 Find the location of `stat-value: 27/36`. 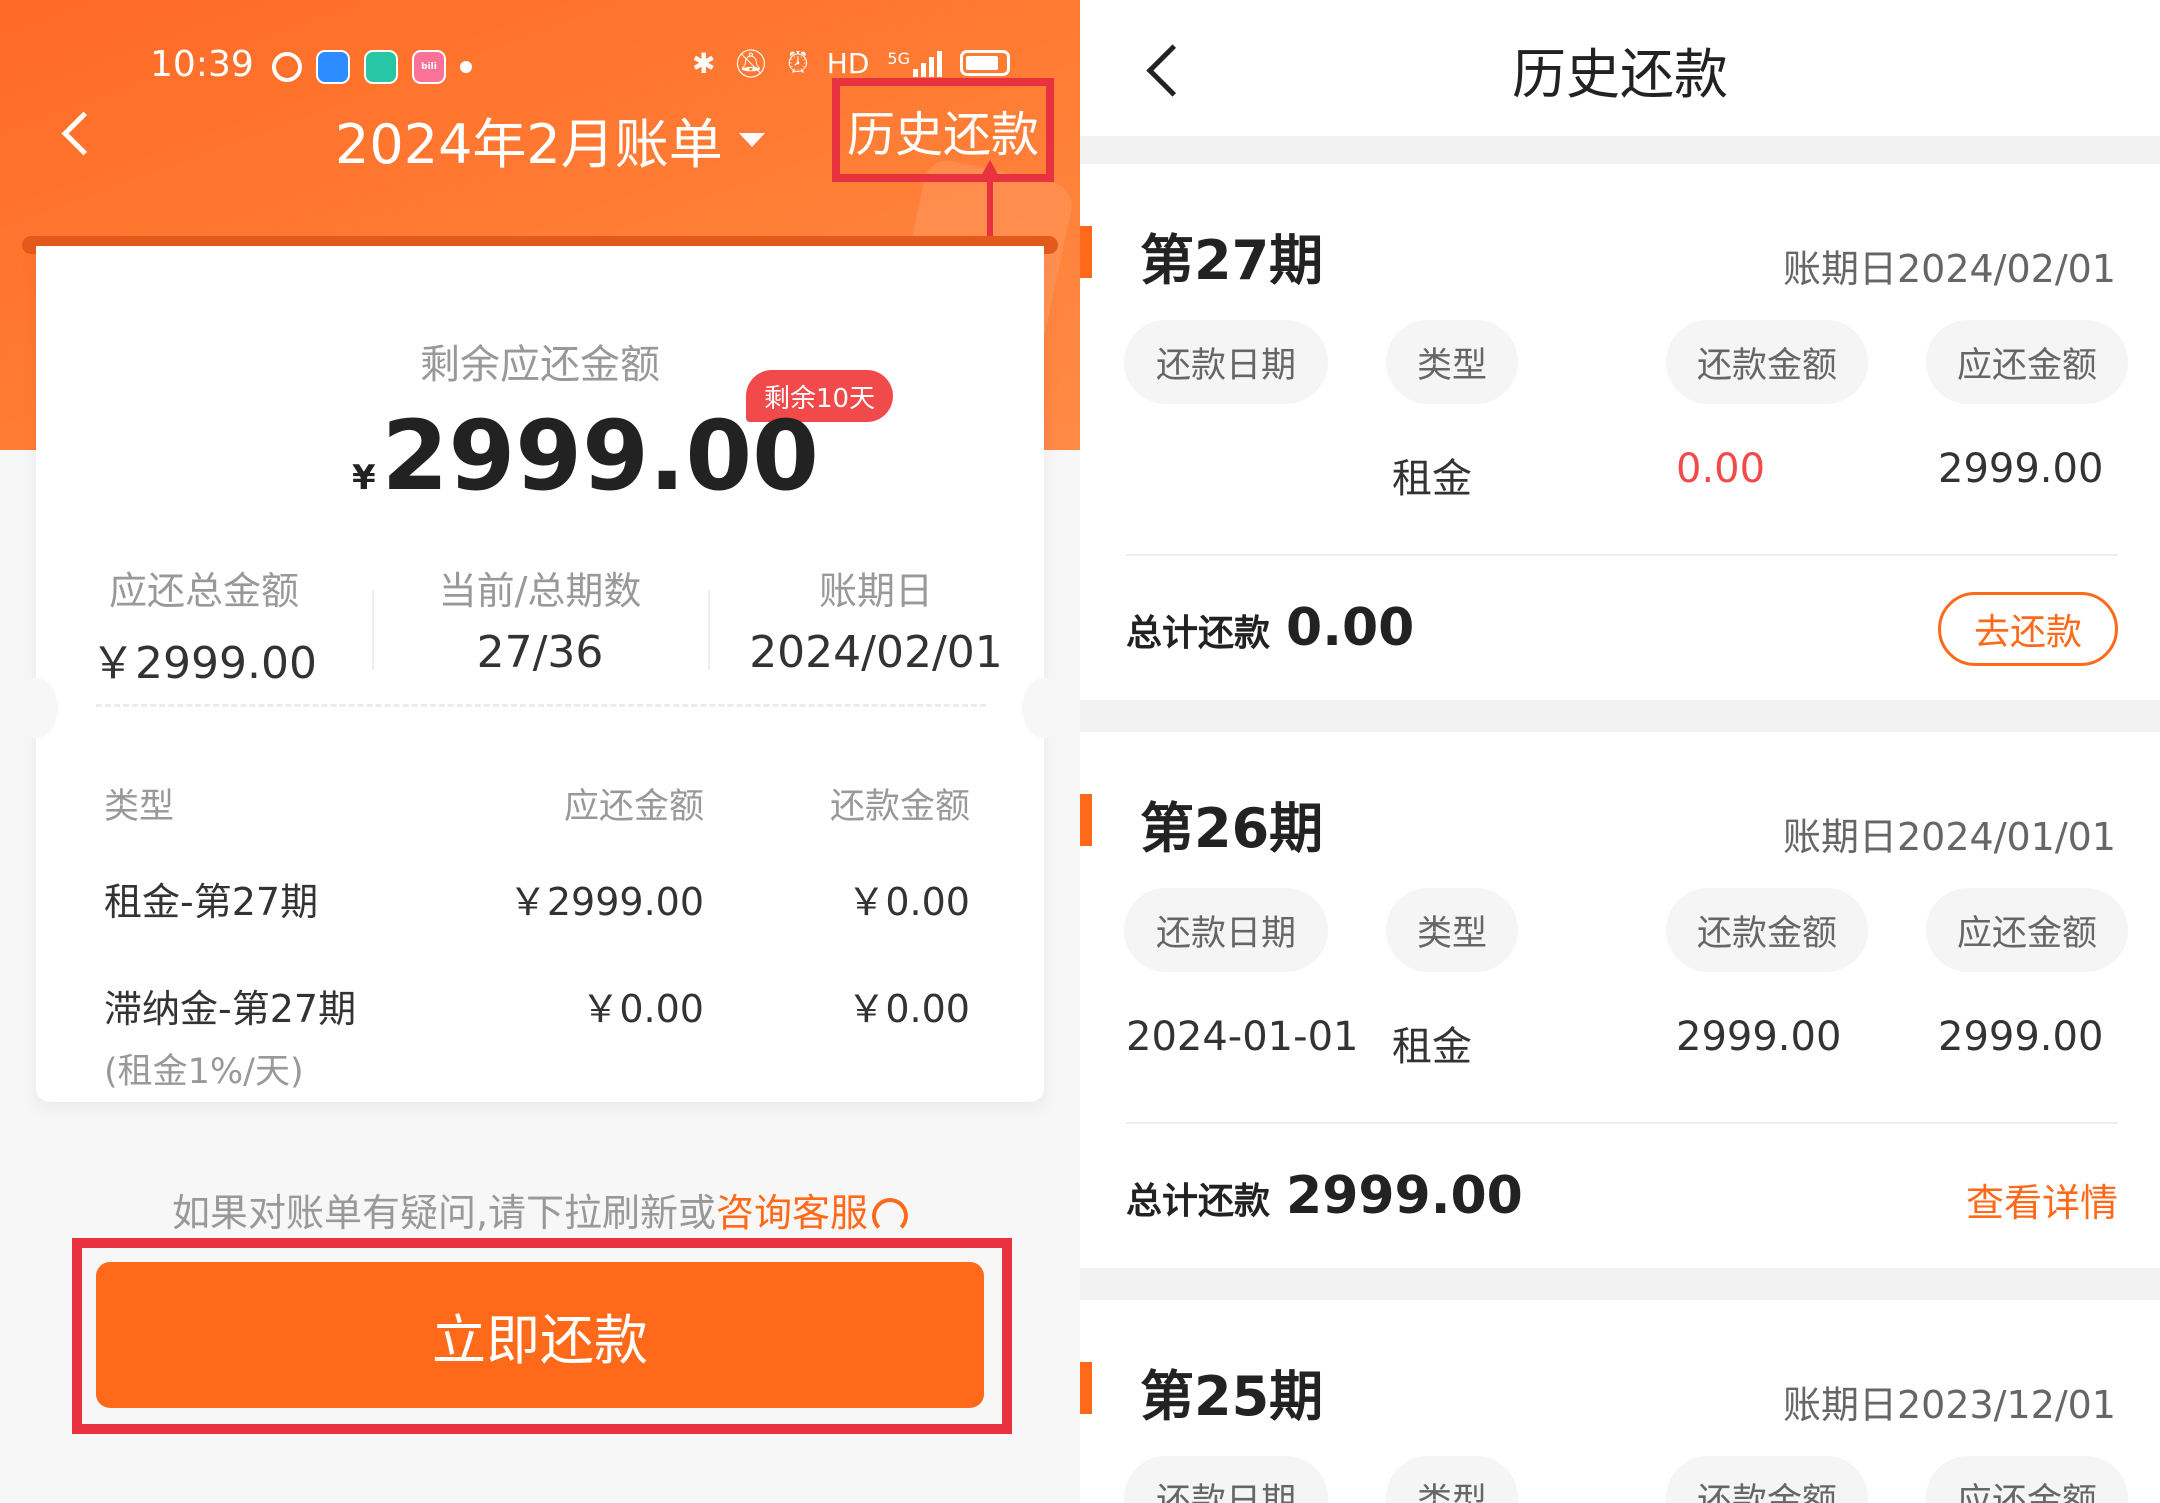

stat-value: 27/36 is located at coordinates (540, 652).